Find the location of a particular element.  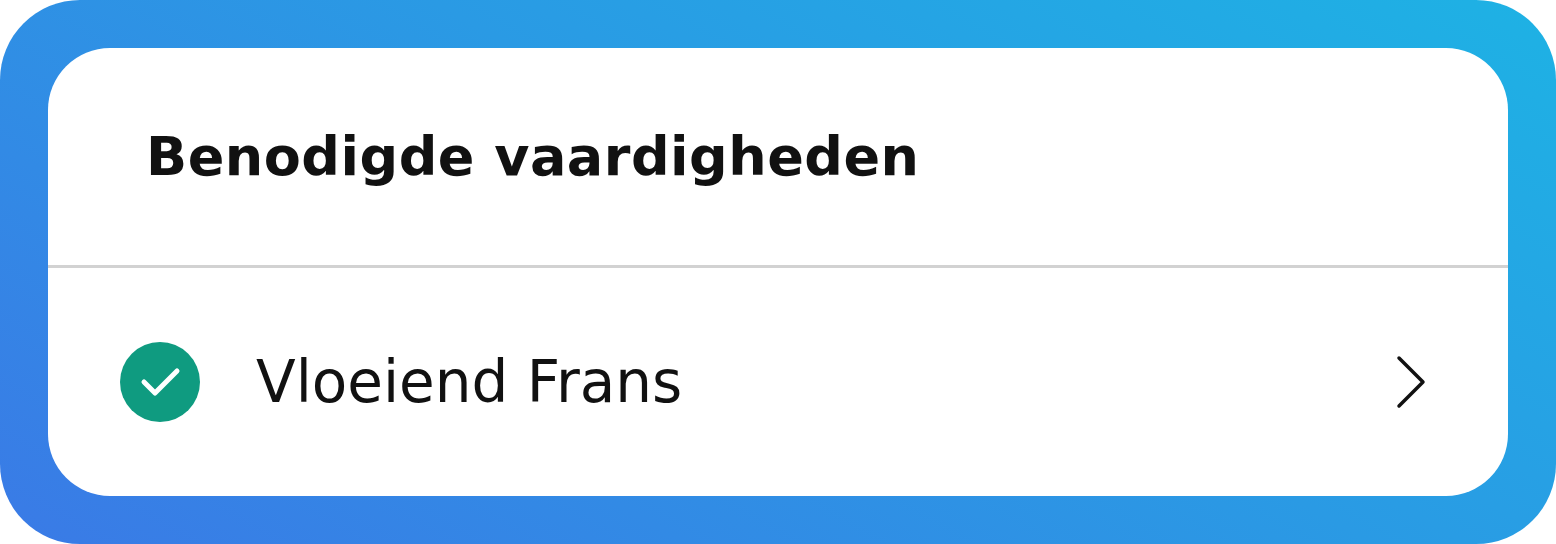

skill-label: Vloeiend Frans is located at coordinates (470, 382).